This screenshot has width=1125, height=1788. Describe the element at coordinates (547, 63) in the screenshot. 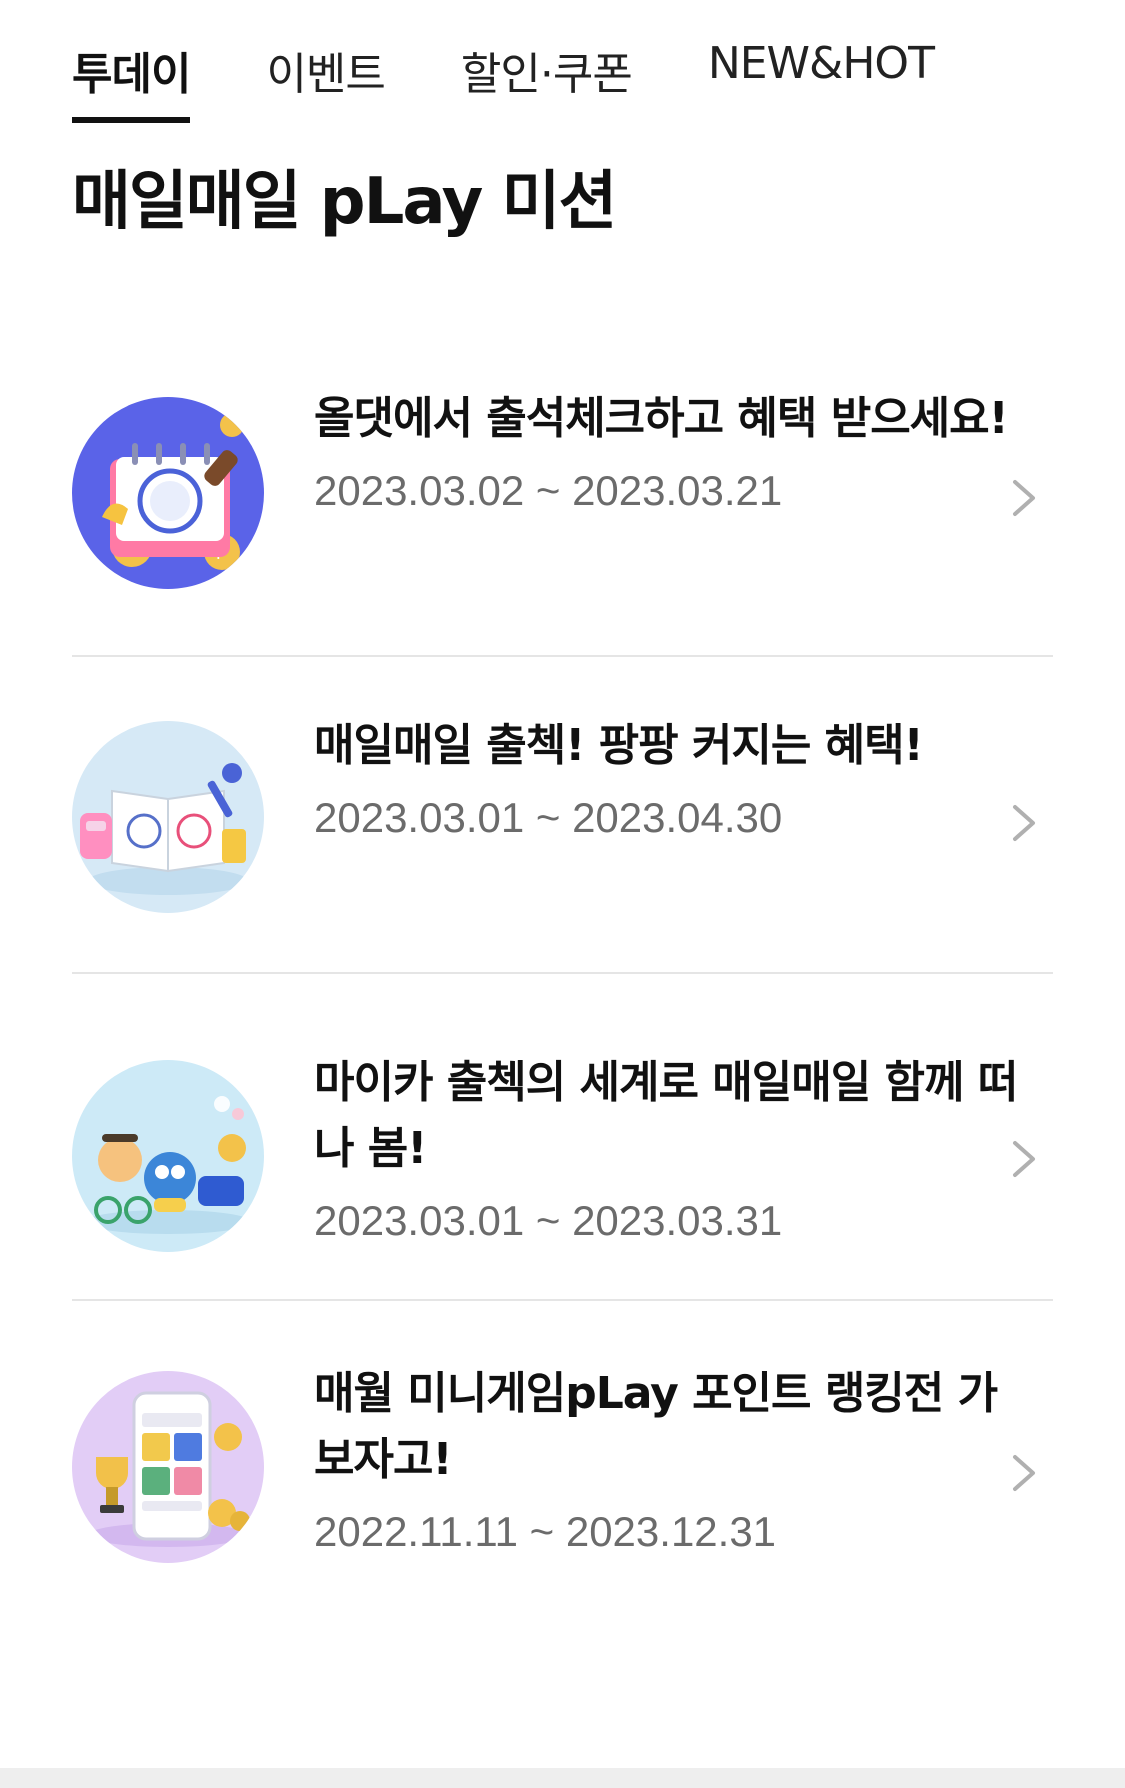

I see `tab-discount-coupon: 할인·쿠폰` at that location.